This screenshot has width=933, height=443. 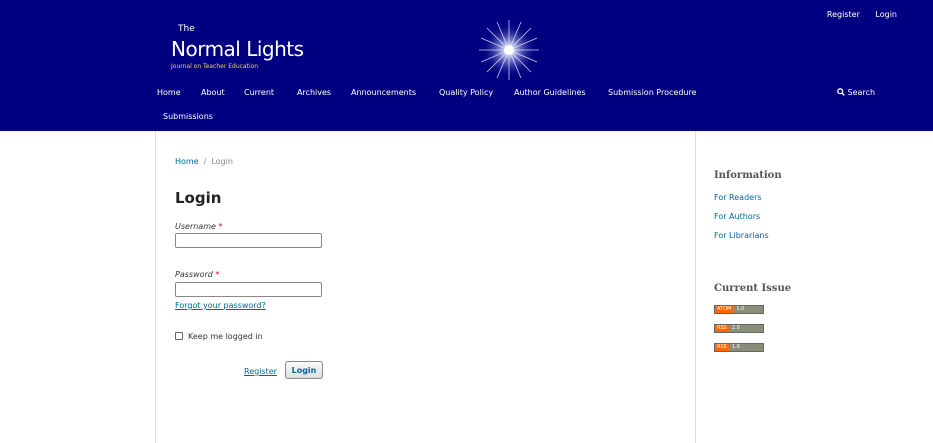 What do you see at coordinates (550, 92) in the screenshot?
I see `nav-author-guidelines: Author Guidelines` at bounding box center [550, 92].